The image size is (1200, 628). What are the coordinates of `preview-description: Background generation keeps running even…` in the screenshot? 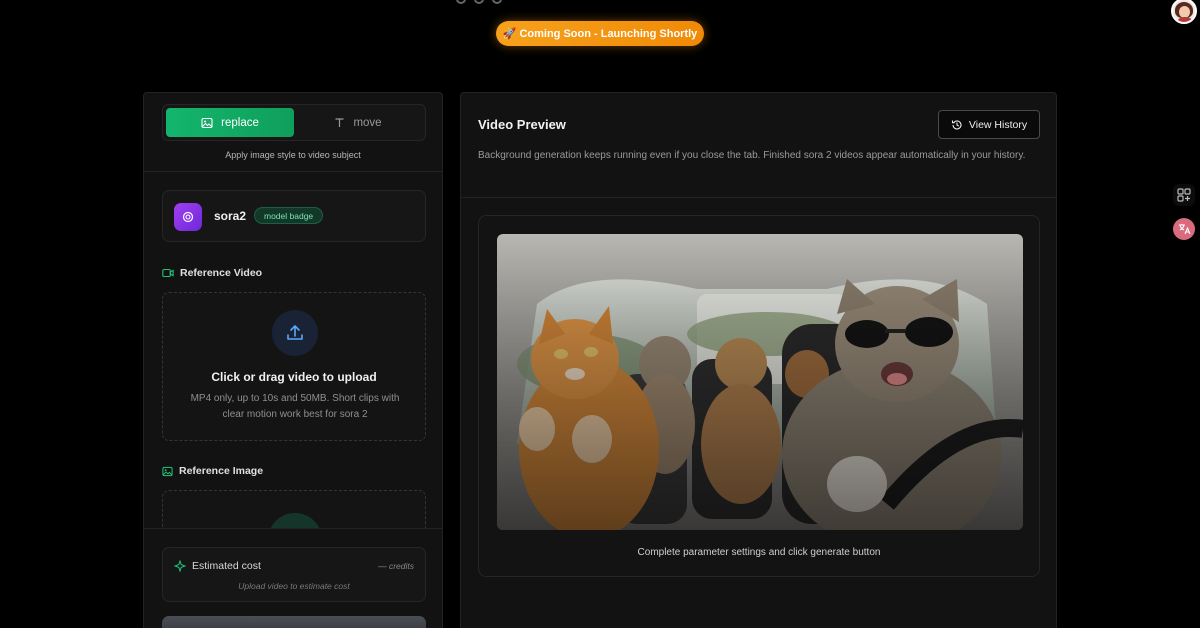 It's located at (752, 155).